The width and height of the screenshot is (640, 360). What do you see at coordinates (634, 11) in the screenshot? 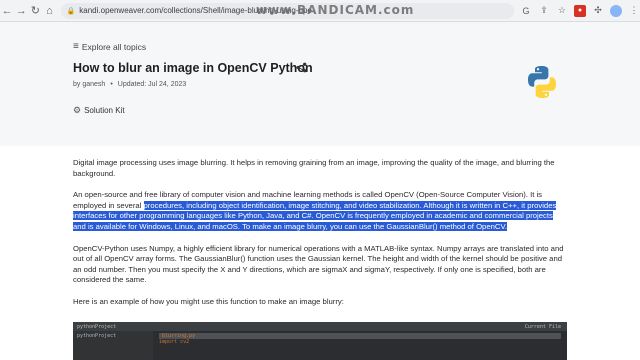
I see `menu-icon: ⋮` at bounding box center [634, 11].